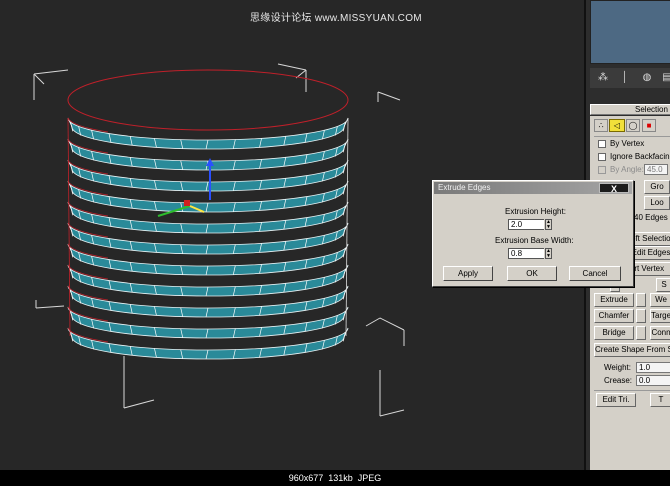 Image resolution: width=670 pixels, height=486 pixels. I want to click on loop-button: Loo, so click(657, 203).